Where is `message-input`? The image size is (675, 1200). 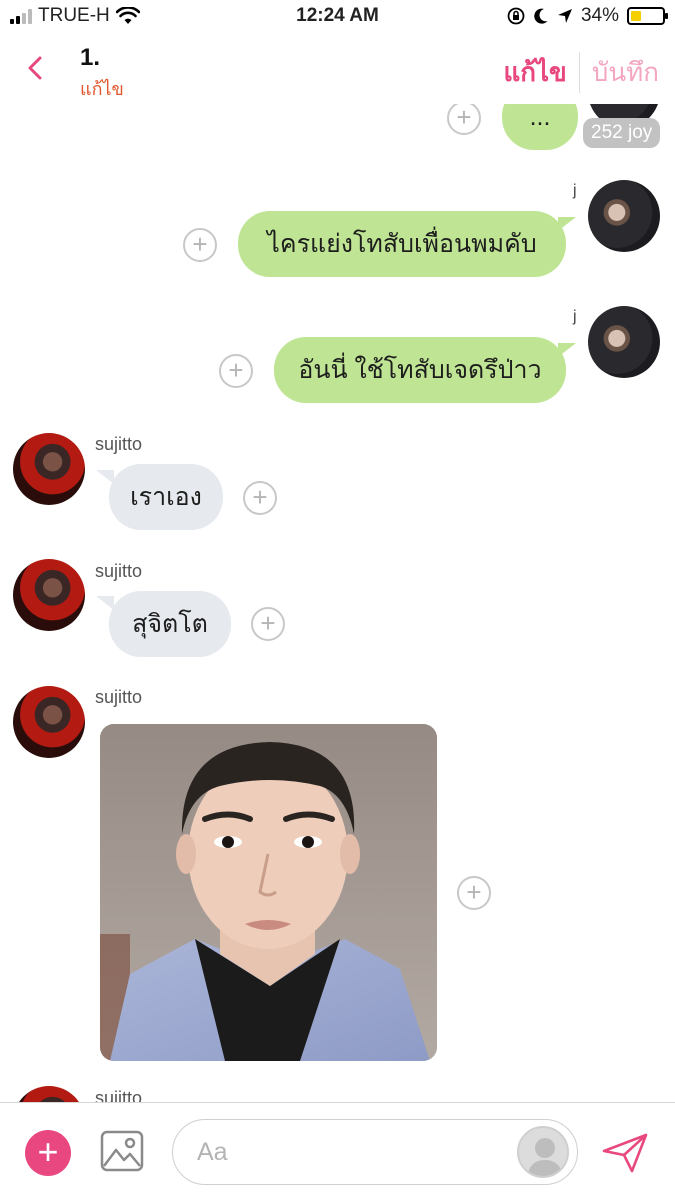
message-input is located at coordinates (347, 1152).